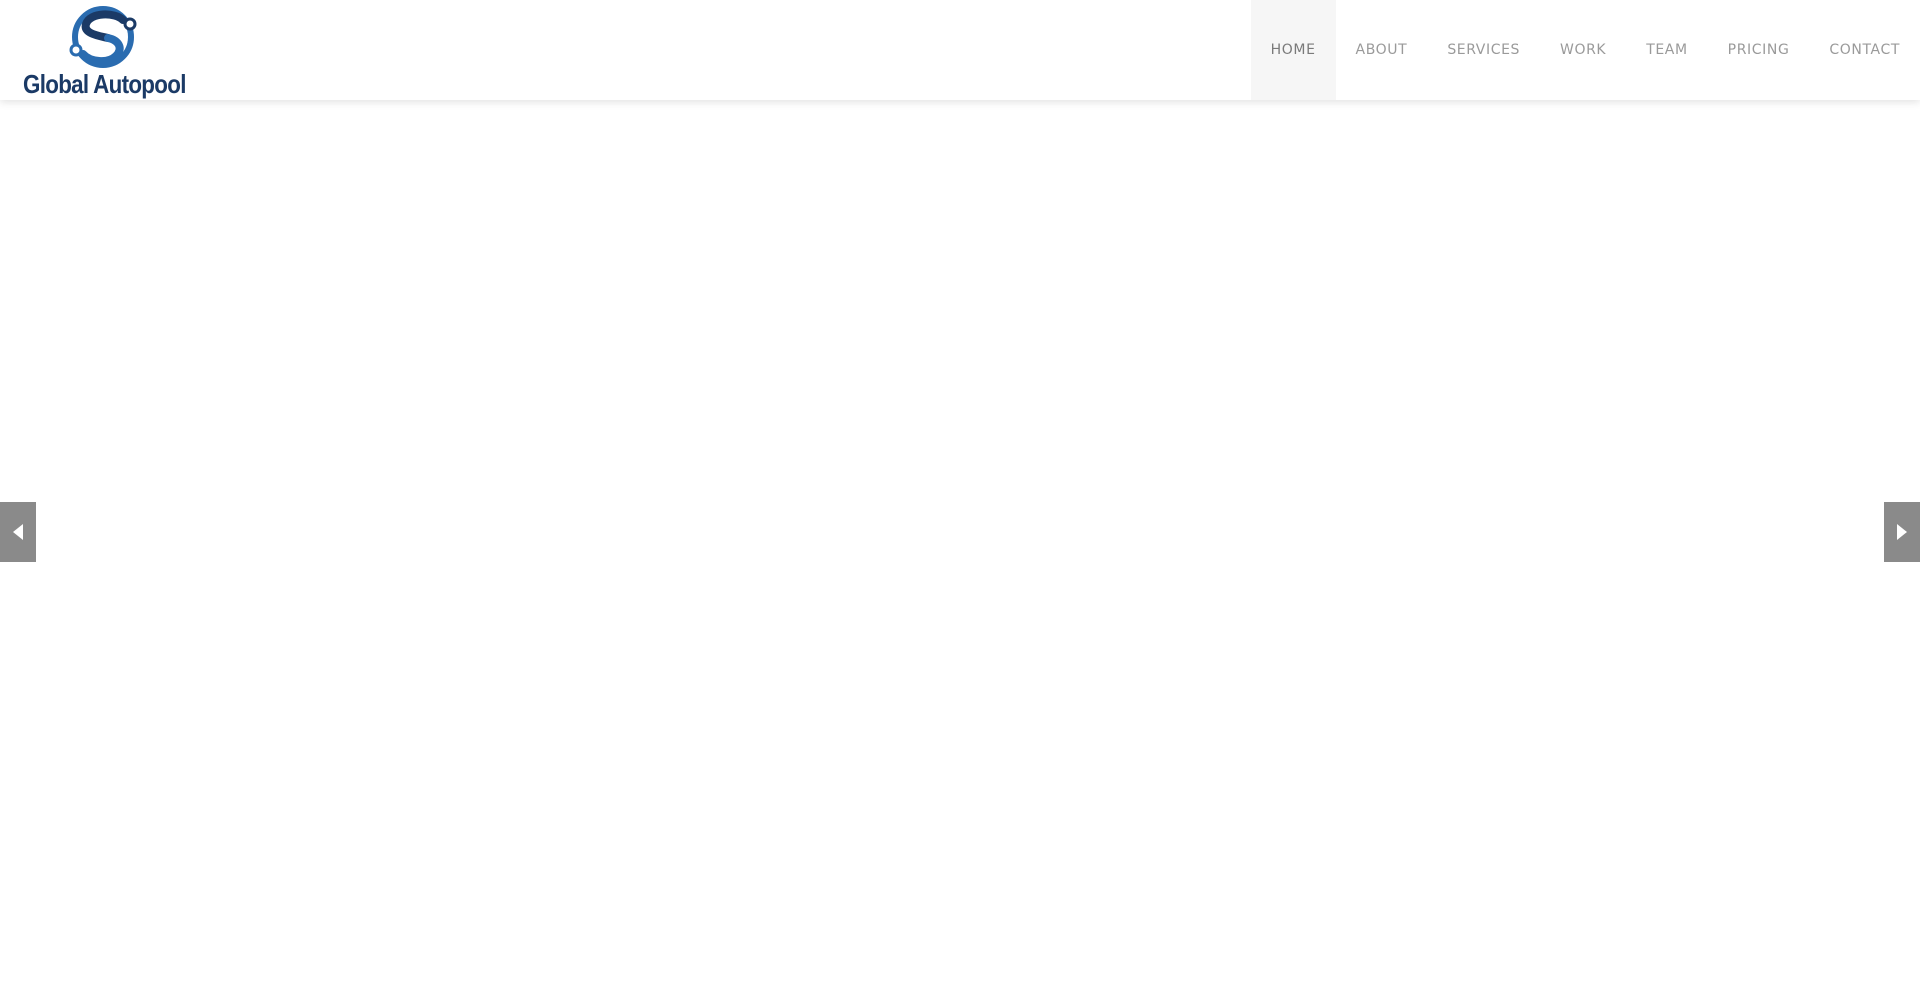 The width and height of the screenshot is (1920, 993). I want to click on nav-item-contact: CONTACT, so click(1864, 50).